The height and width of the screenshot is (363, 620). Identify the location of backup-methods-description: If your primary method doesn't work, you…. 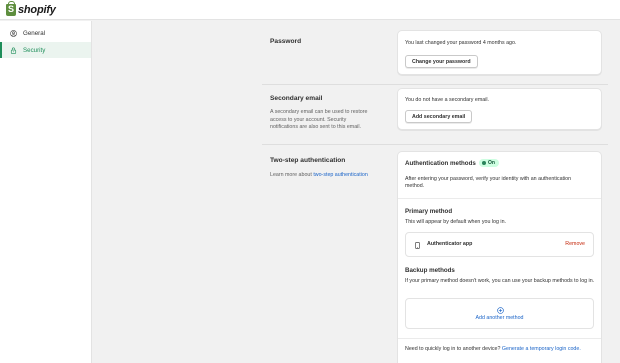
(500, 281).